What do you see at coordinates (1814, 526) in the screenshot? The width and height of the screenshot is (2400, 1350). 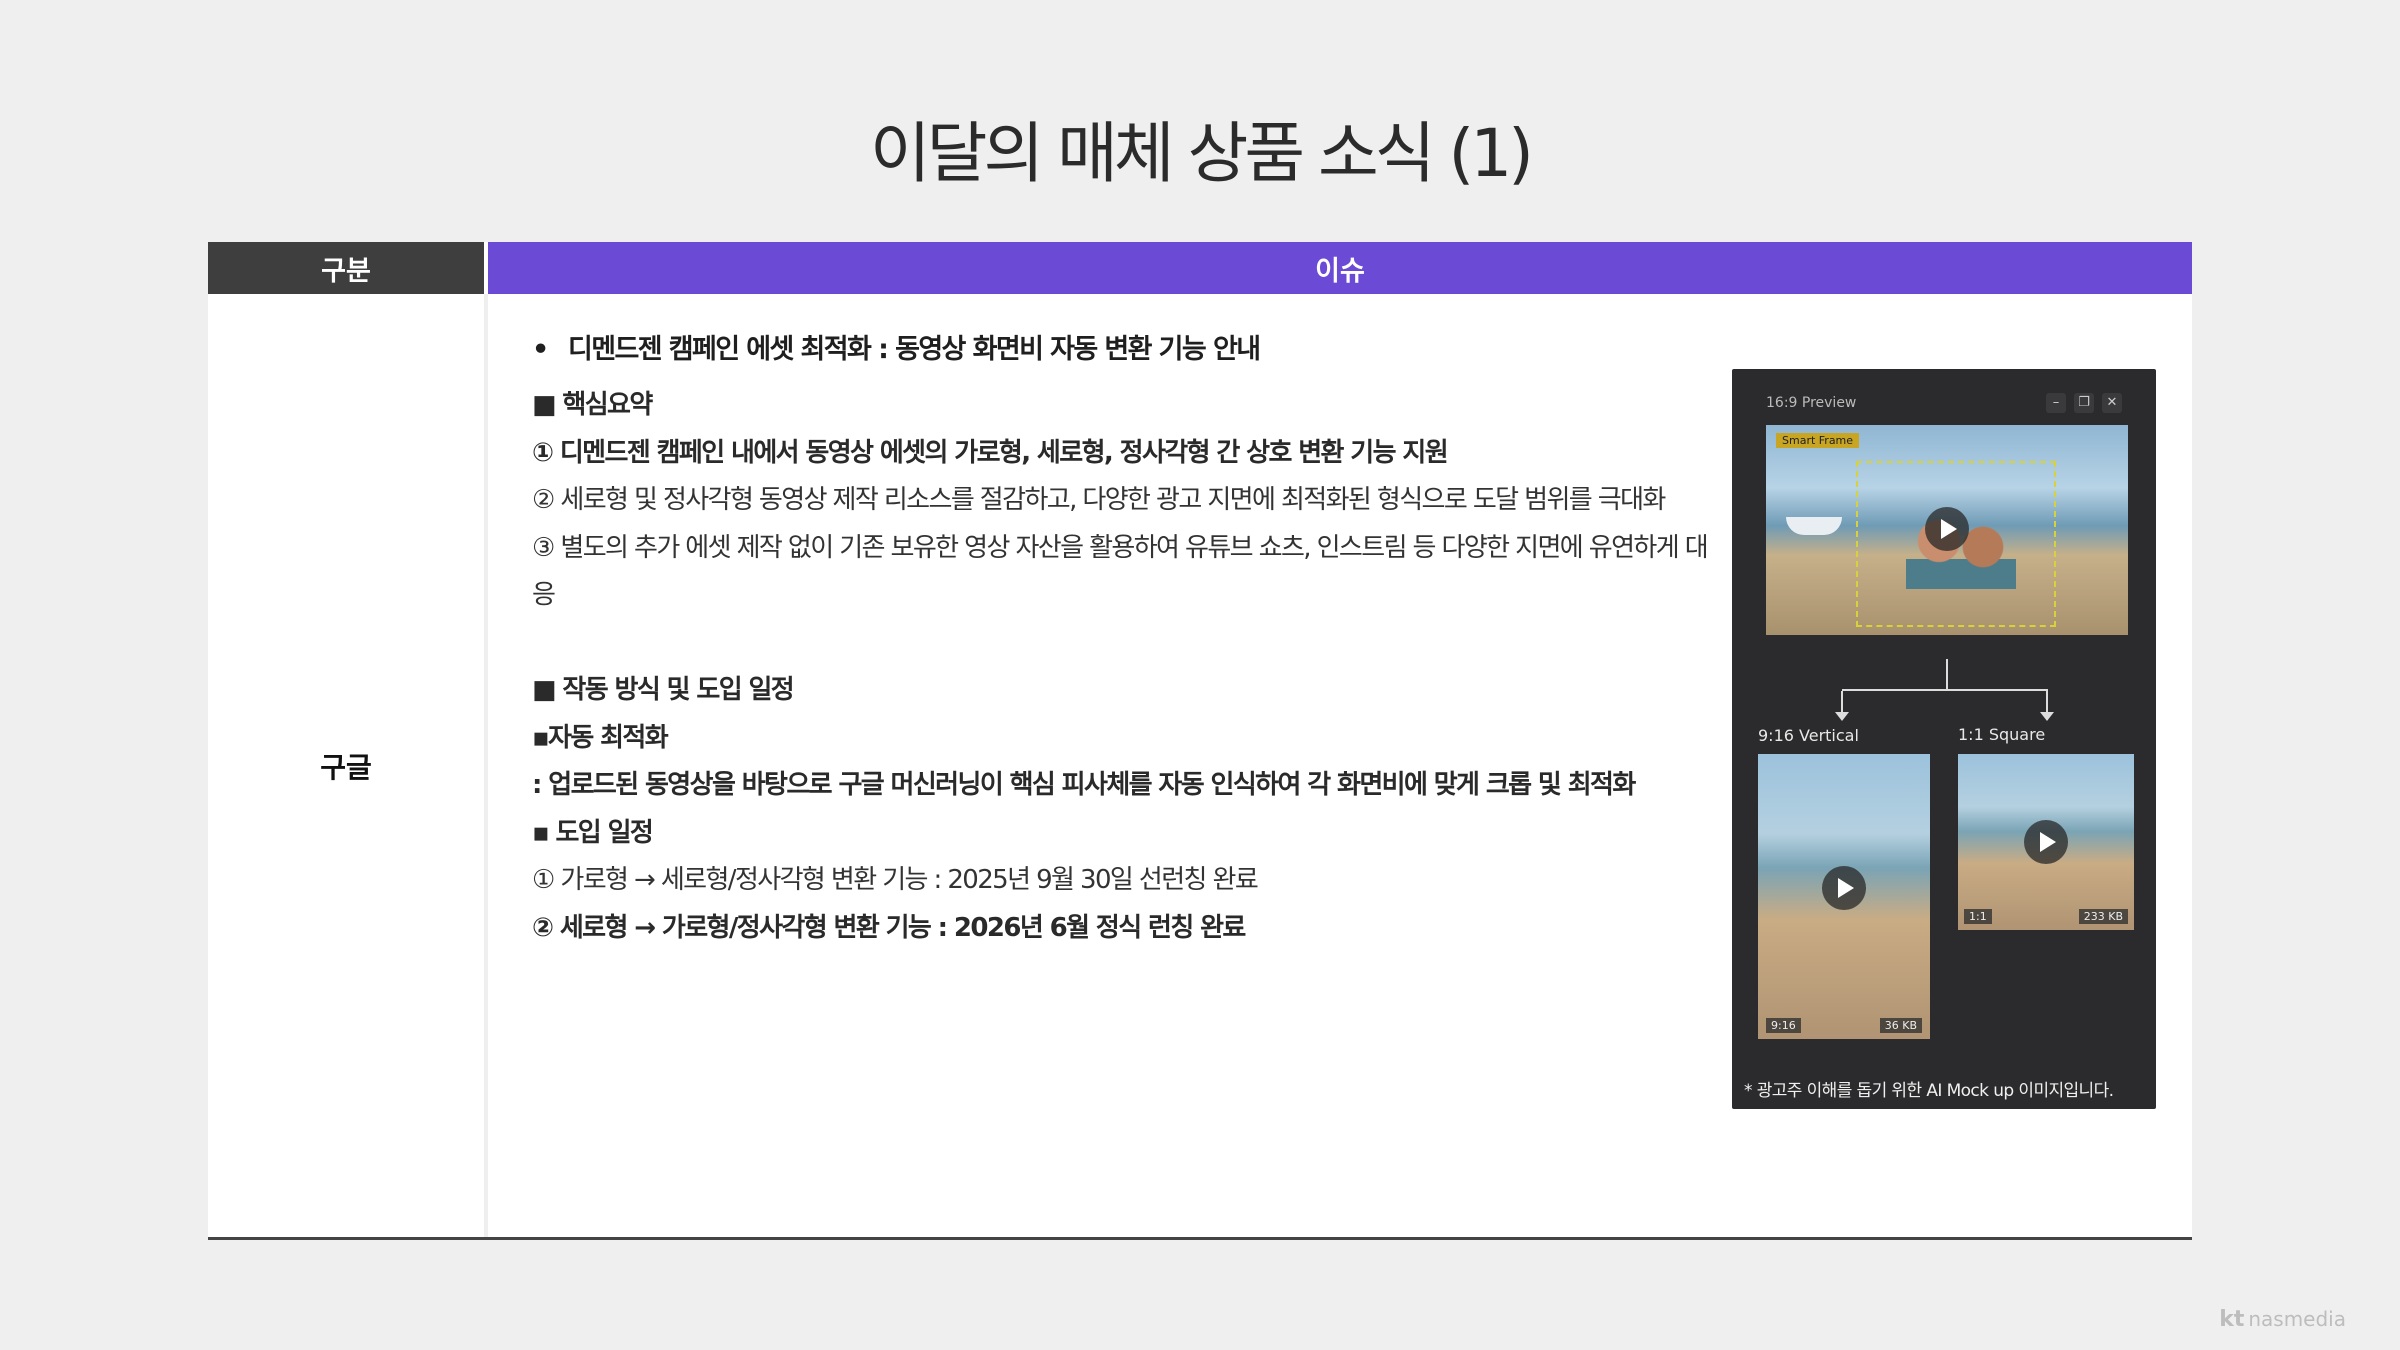 I see `boat-shape` at bounding box center [1814, 526].